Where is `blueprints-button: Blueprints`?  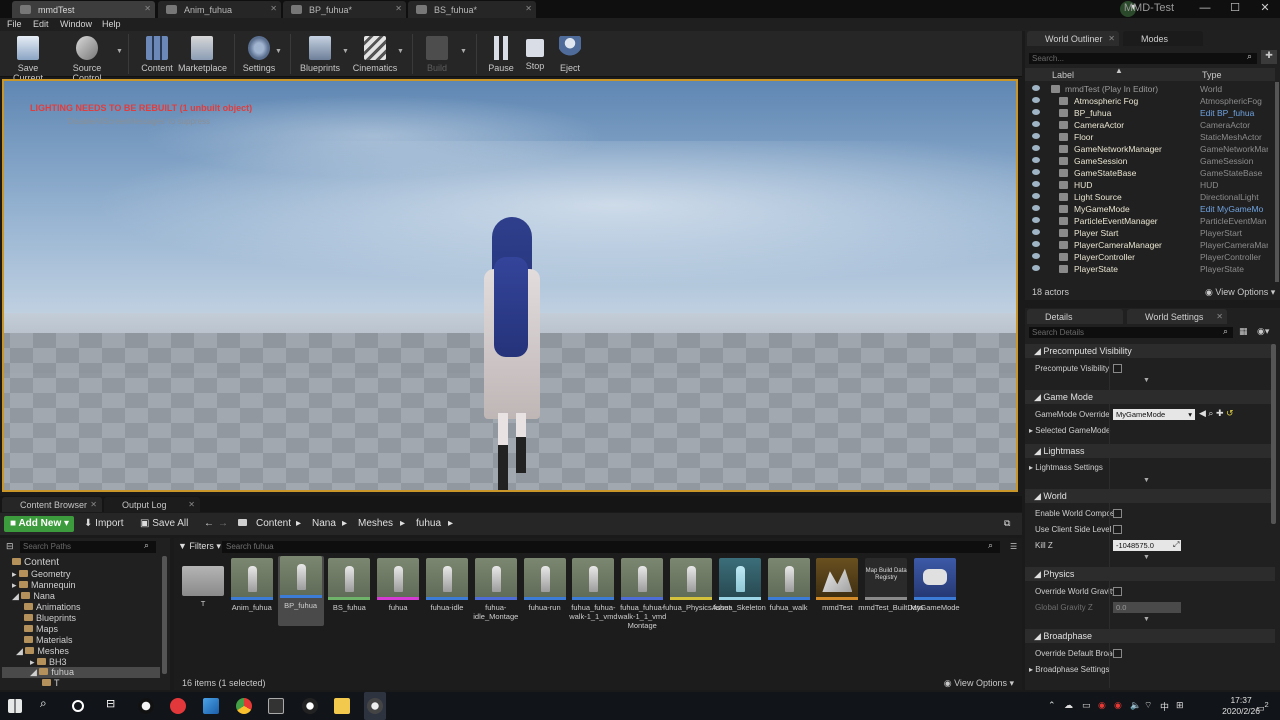
blueprints-button: Blueprints is located at coordinates (320, 55).